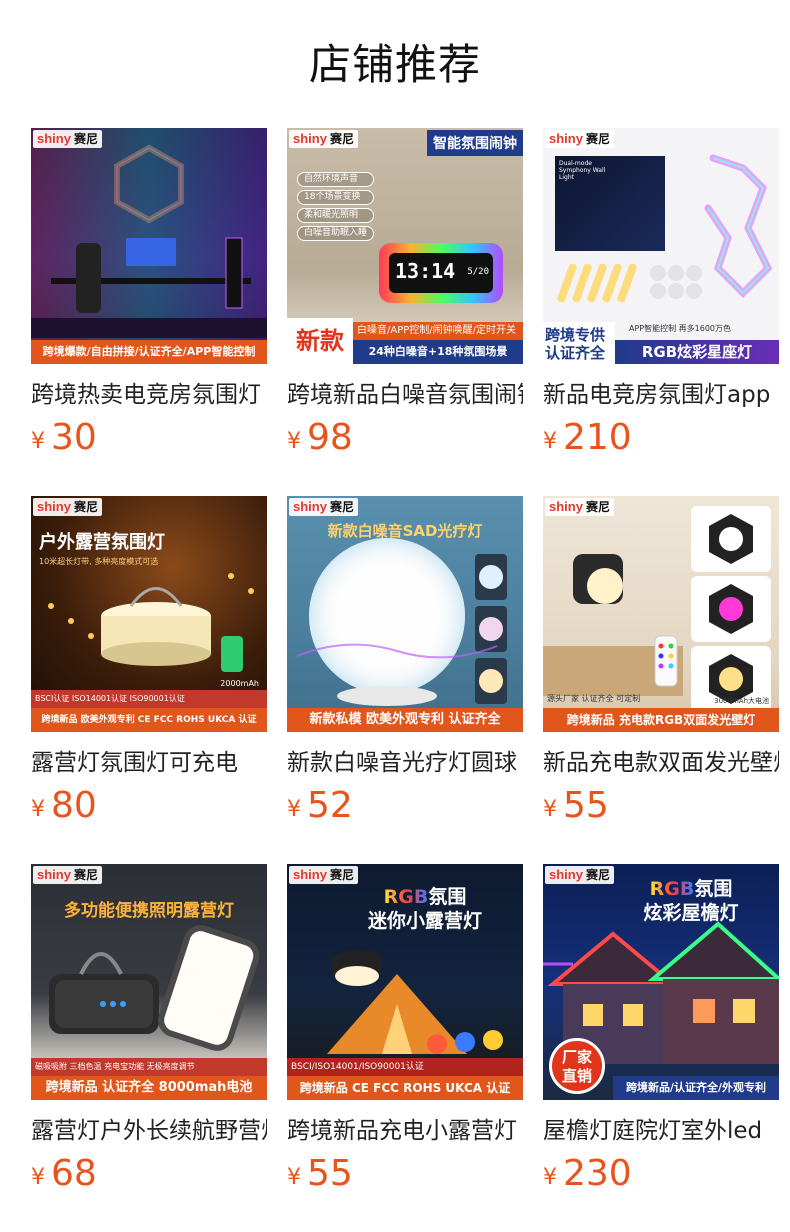  I want to click on alarm-clock-graphic: 13:14 5/20, so click(441, 273).